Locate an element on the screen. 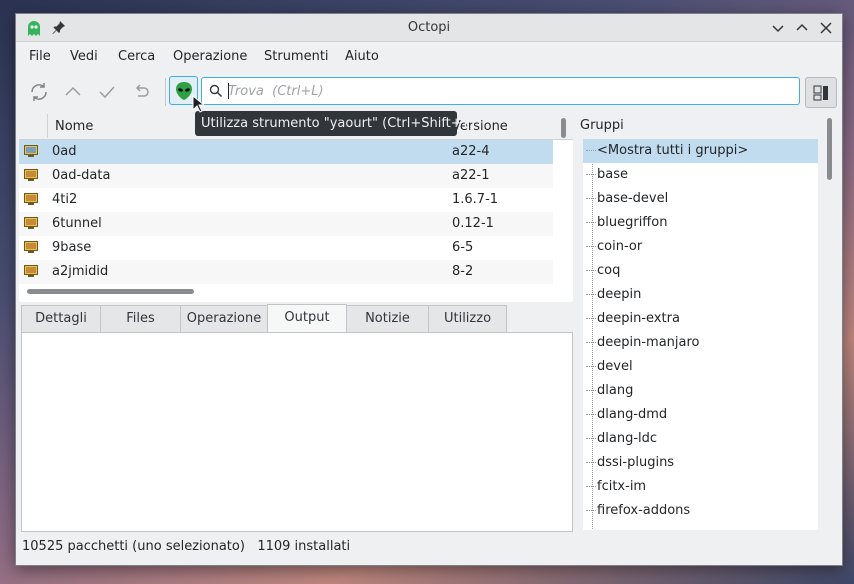 Image resolution: width=854 pixels, height=584 pixels. search-input is located at coordinates (508, 91).